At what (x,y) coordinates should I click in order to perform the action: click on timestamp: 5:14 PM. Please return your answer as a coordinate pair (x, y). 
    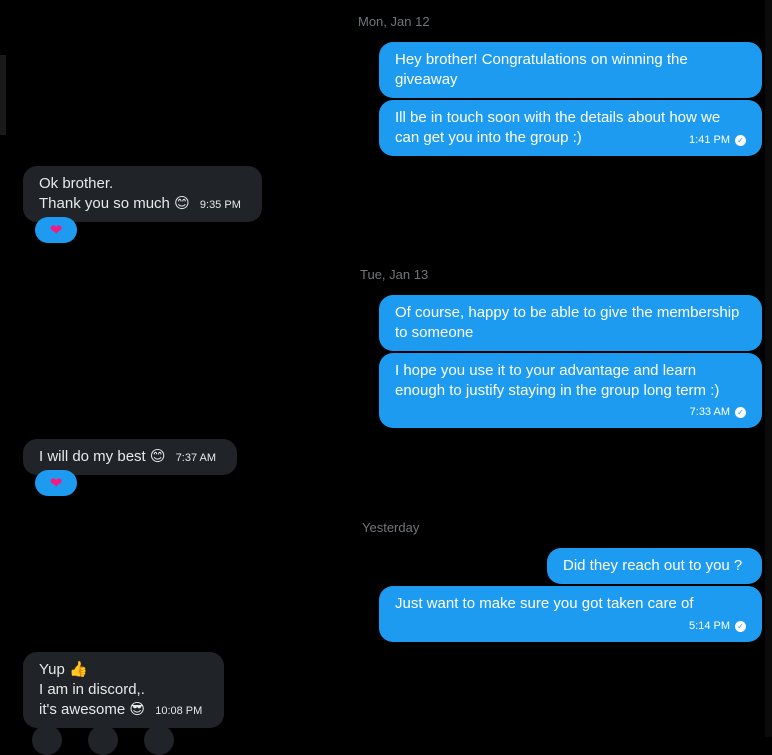
    Looking at the image, I should click on (709, 626).